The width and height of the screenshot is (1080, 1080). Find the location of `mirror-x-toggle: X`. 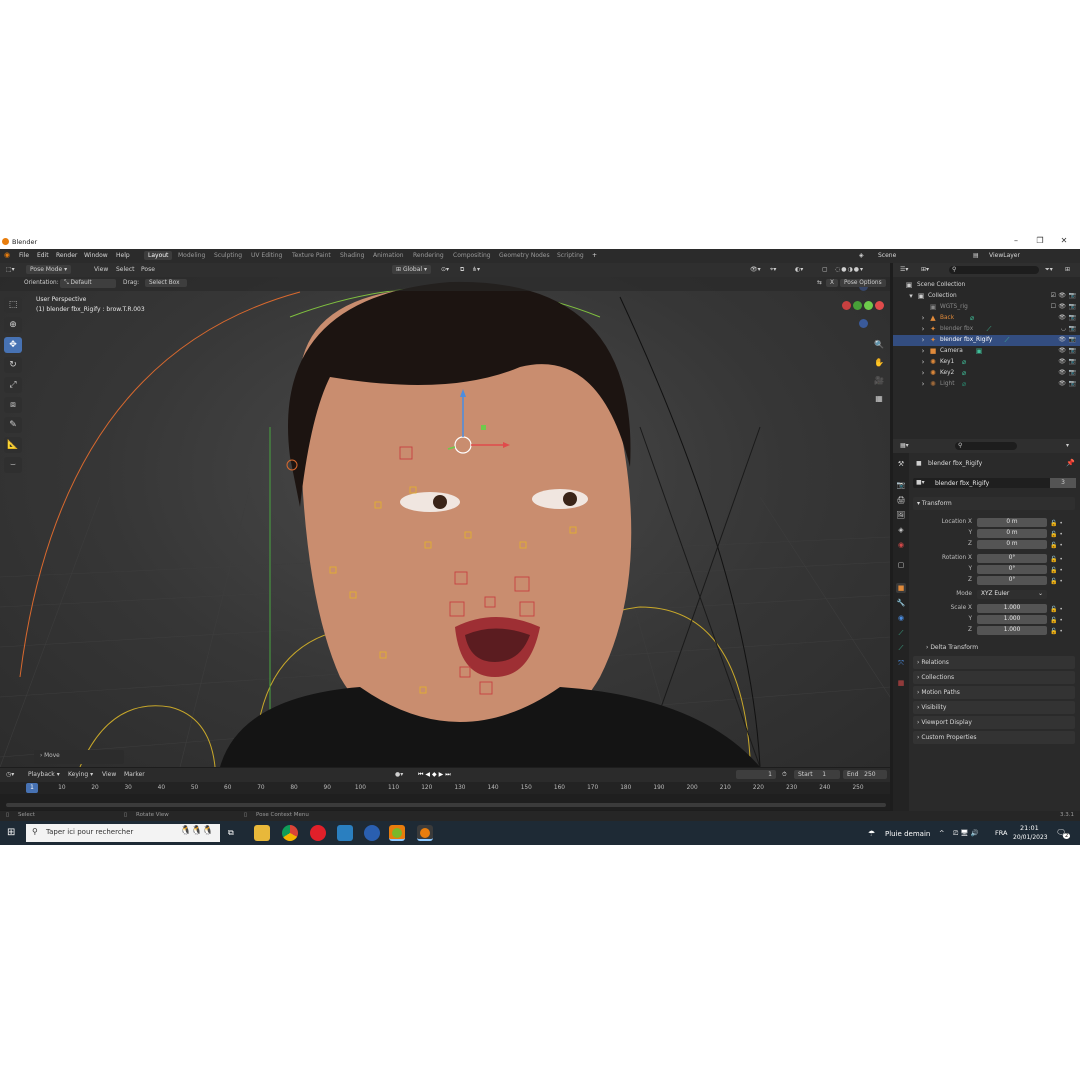

mirror-x-toggle: X is located at coordinates (832, 283).